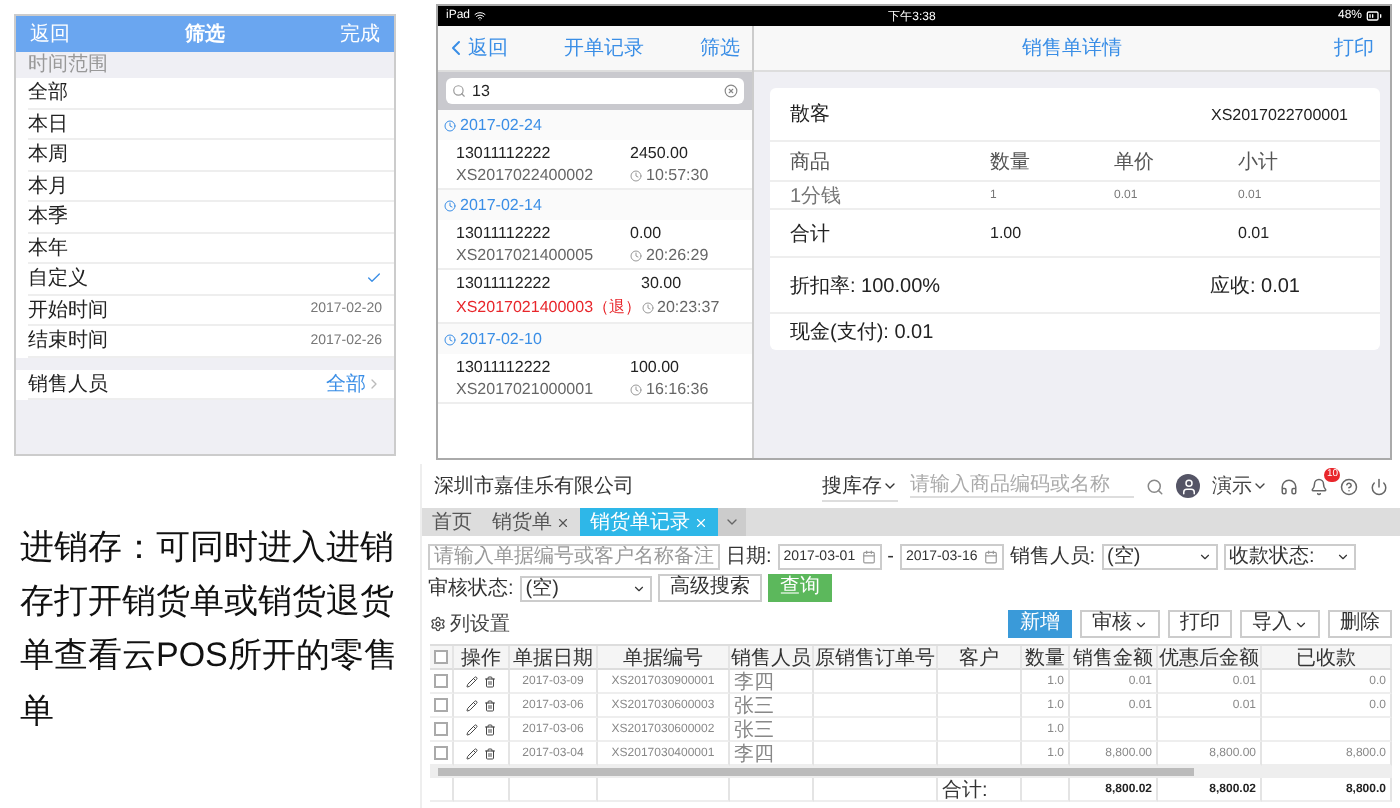 This screenshot has height=808, width=1400. I want to click on time-range-option: 本年, so click(211, 248).